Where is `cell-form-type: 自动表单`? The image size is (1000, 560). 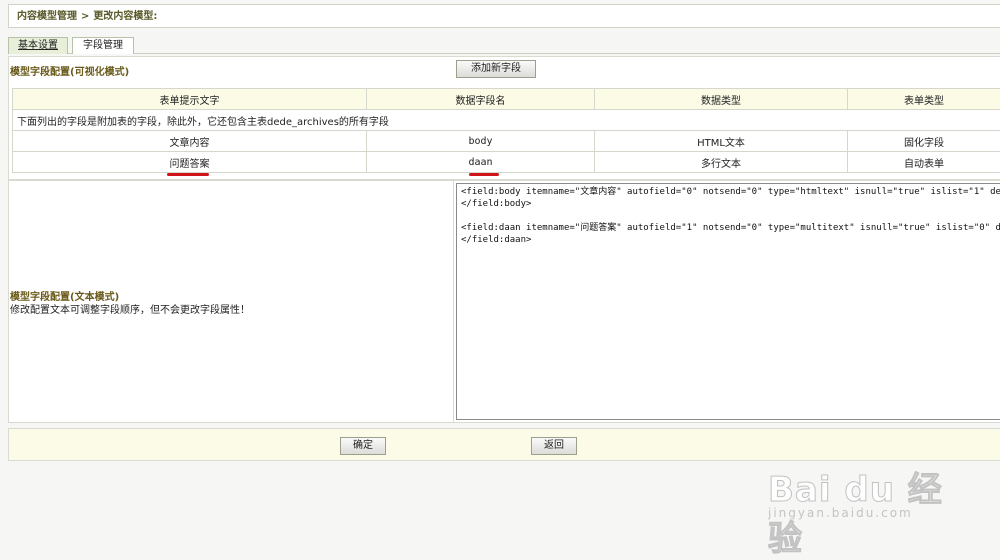 cell-form-type: 自动表单 is located at coordinates (924, 162).